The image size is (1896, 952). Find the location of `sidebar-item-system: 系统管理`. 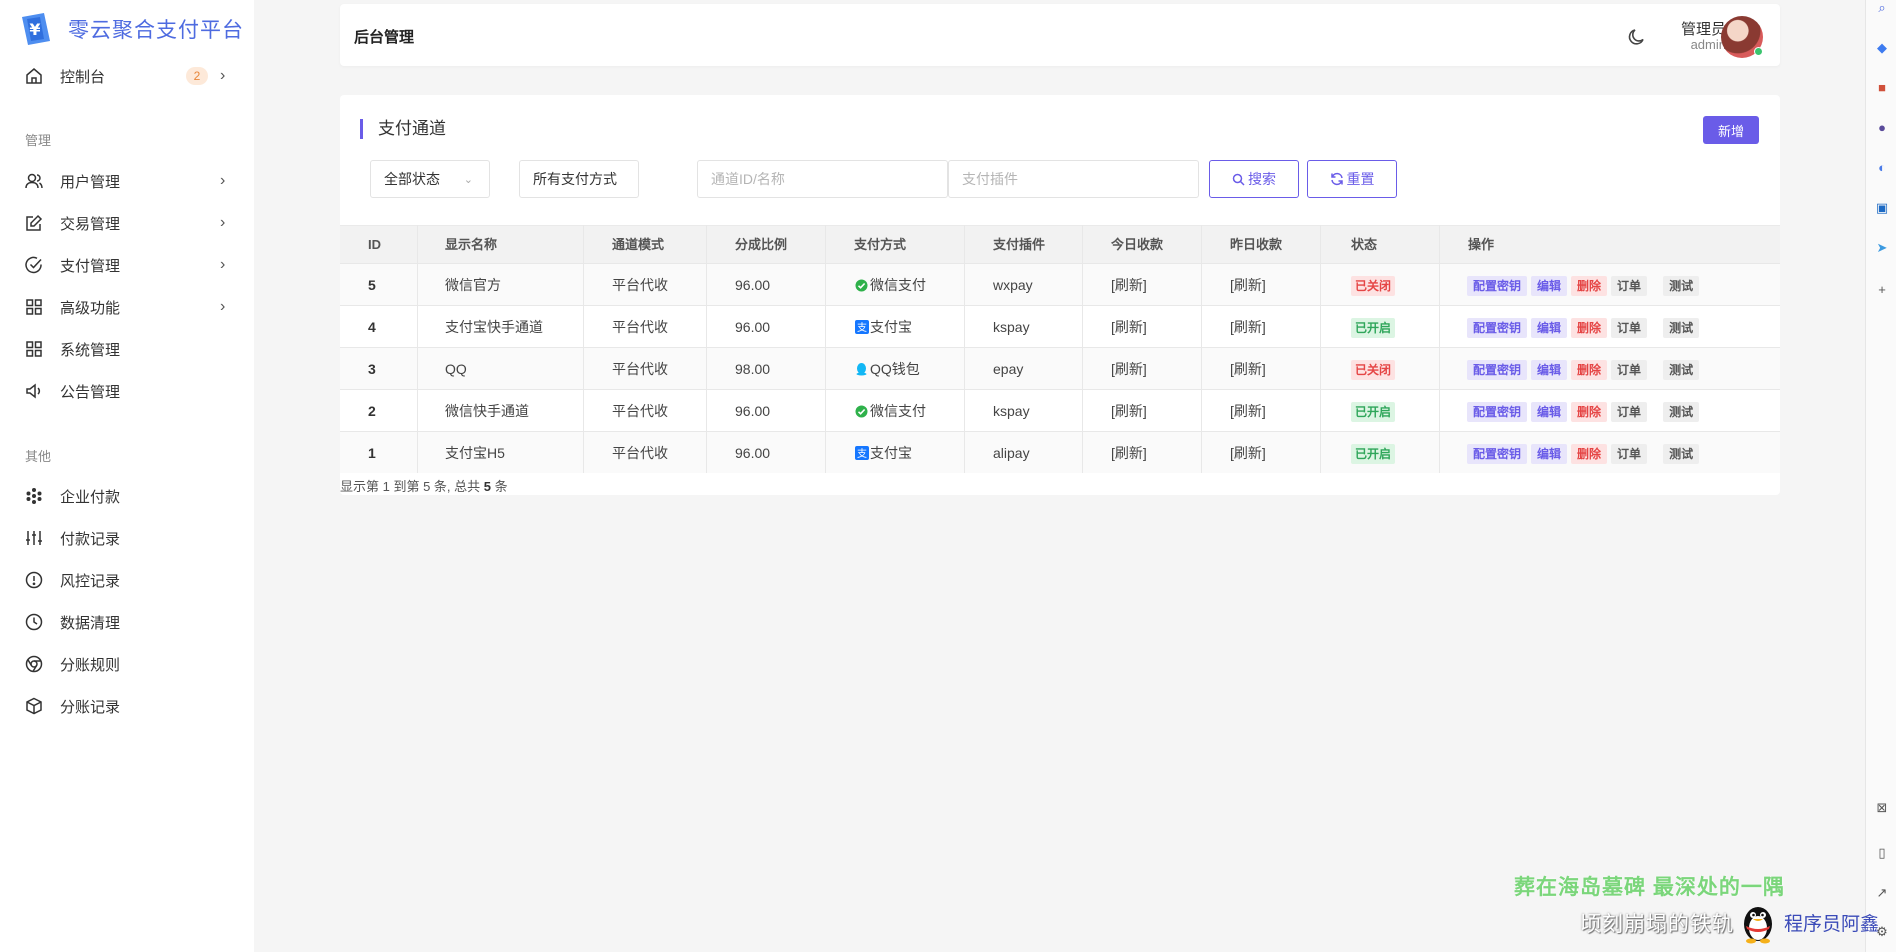

sidebar-item-system: 系统管理 is located at coordinates (127, 349).